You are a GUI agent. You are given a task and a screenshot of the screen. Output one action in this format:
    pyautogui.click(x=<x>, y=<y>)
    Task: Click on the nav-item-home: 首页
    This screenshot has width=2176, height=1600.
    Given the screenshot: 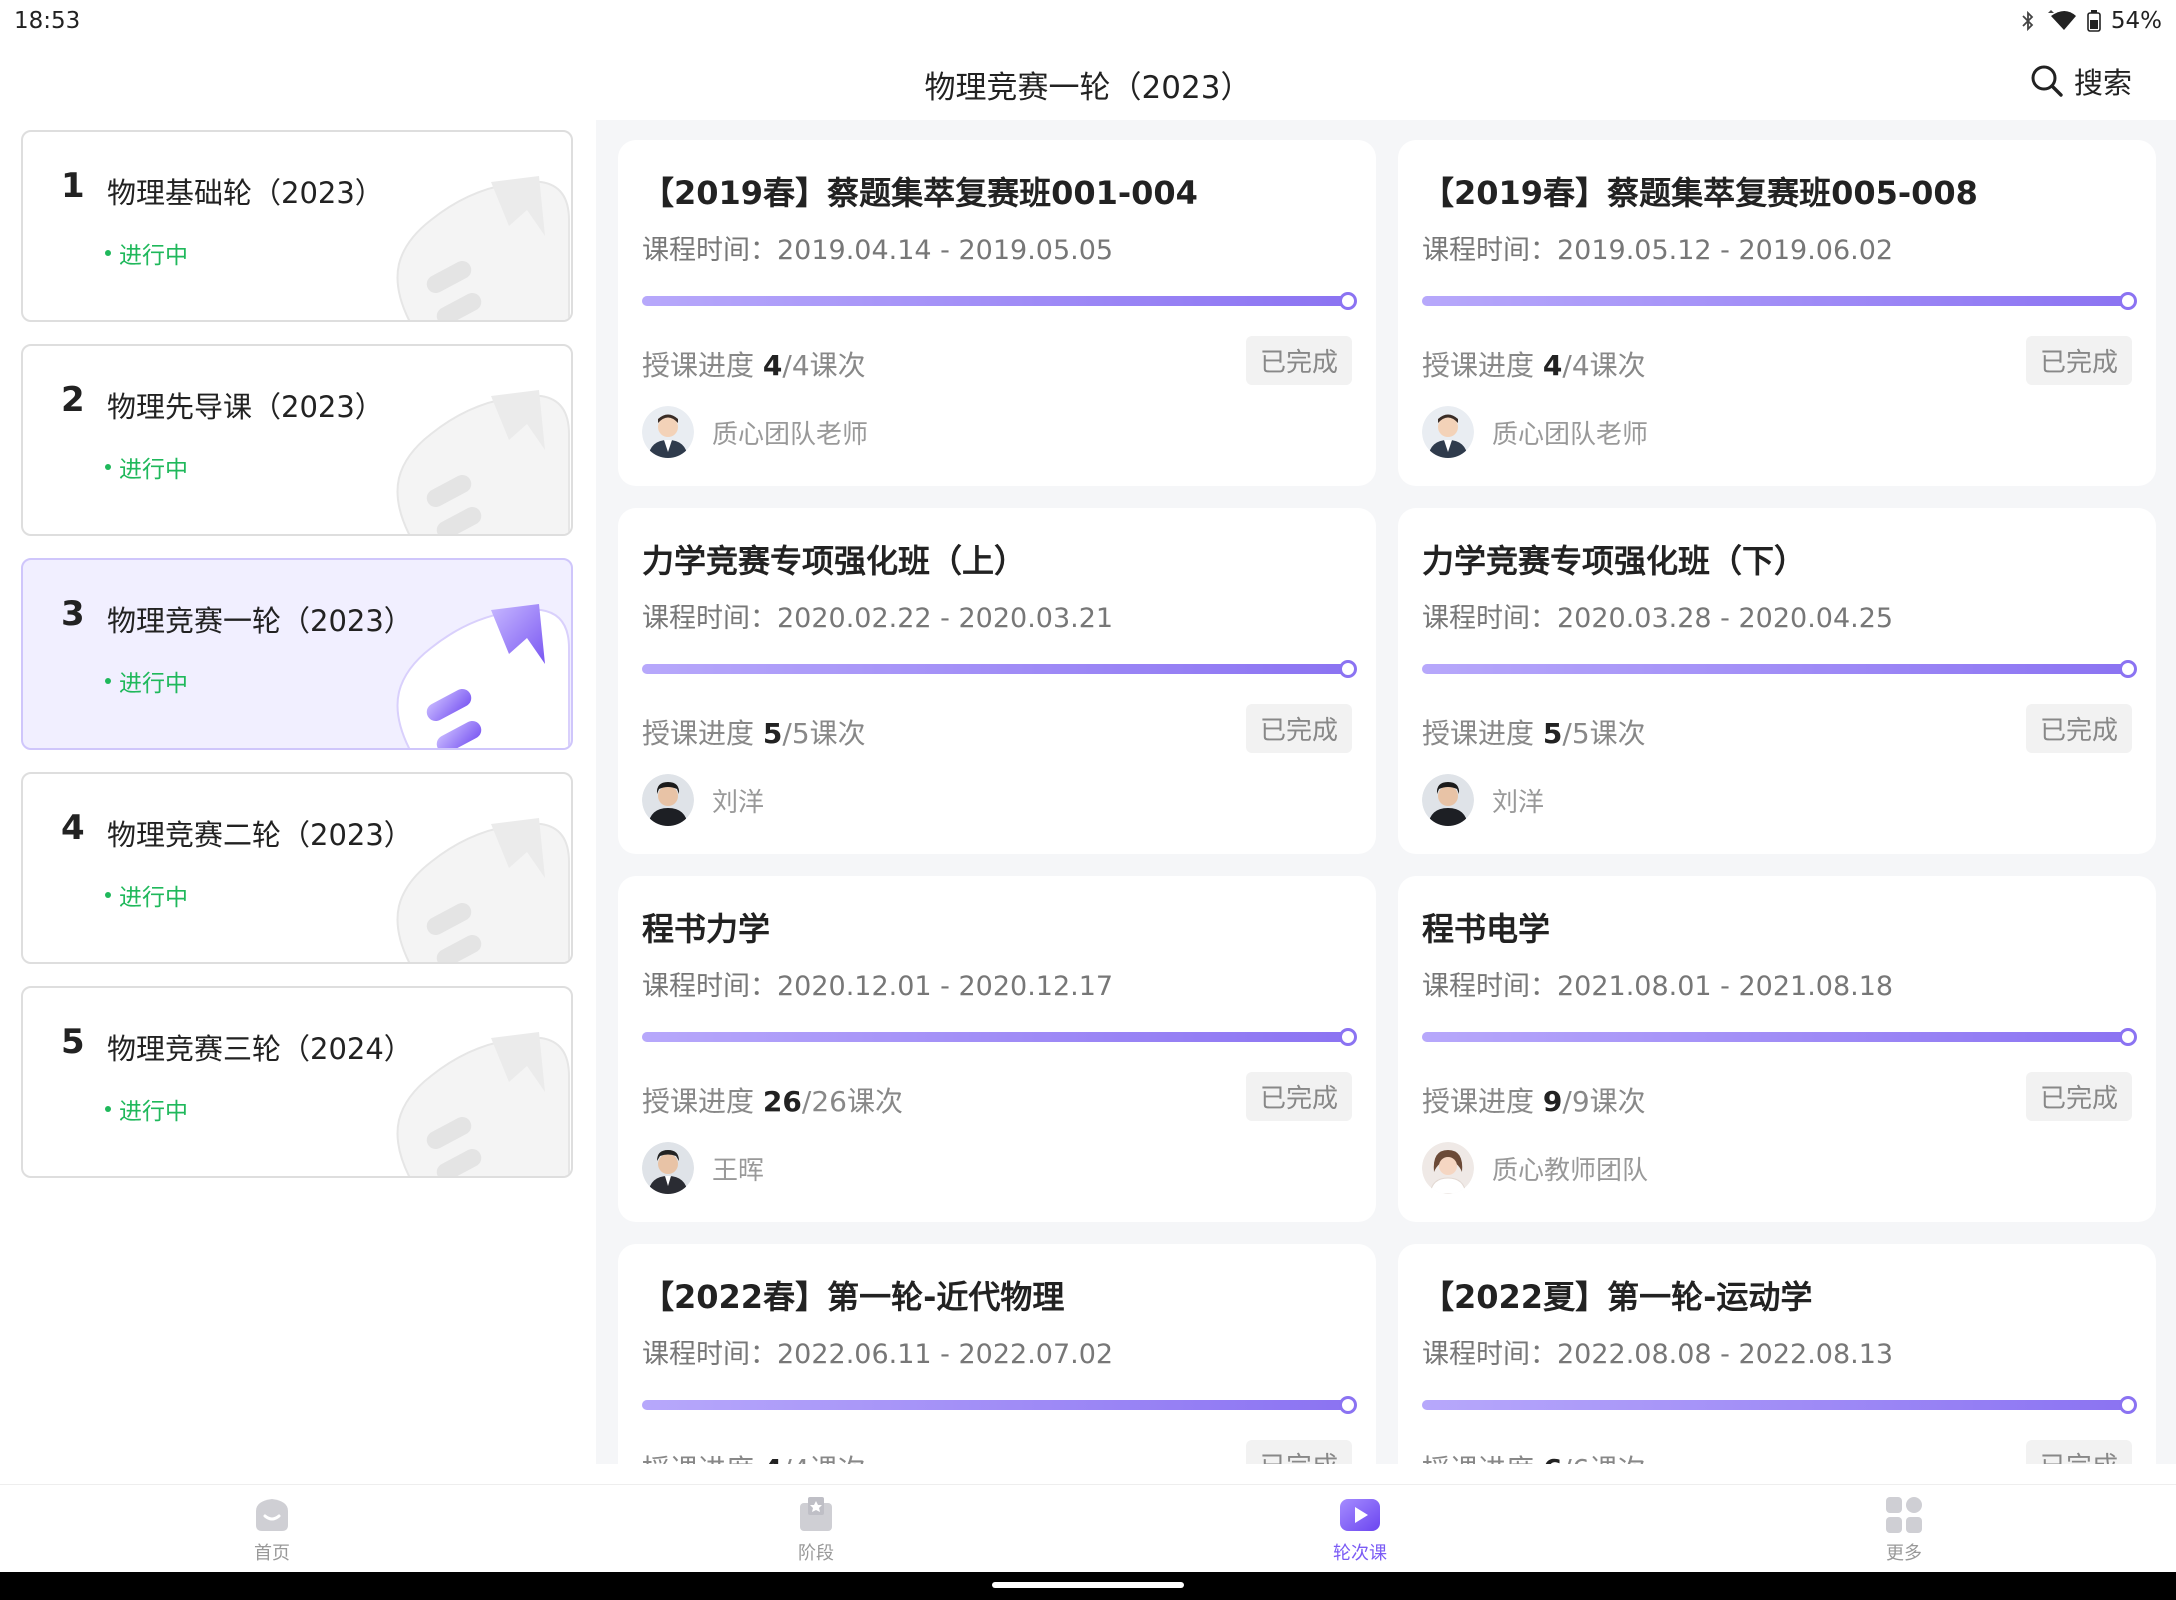 What is the action you would take?
    pyautogui.click(x=272, y=1530)
    